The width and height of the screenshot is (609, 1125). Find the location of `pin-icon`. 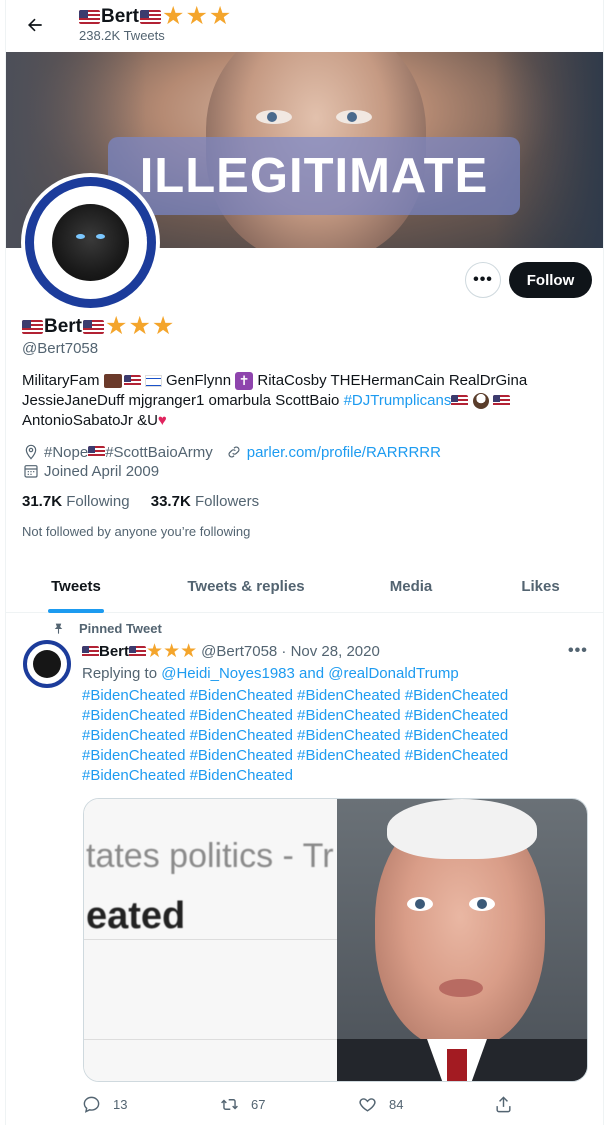

pin-icon is located at coordinates (58, 628).